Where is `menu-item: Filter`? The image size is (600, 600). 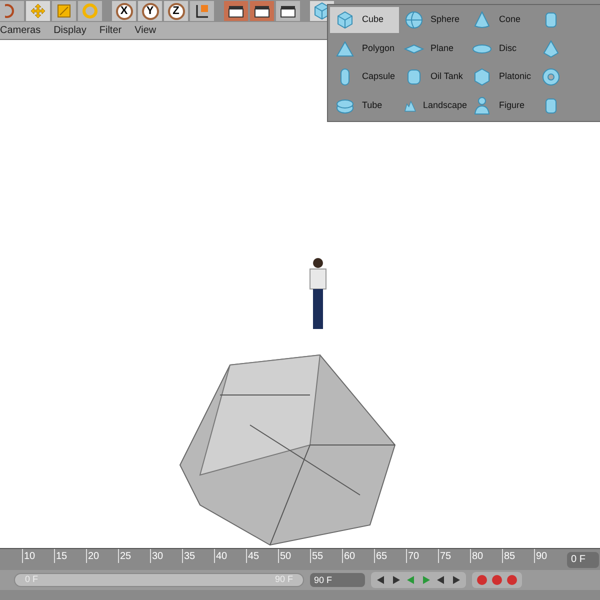
menu-item: Filter is located at coordinates (110, 30).